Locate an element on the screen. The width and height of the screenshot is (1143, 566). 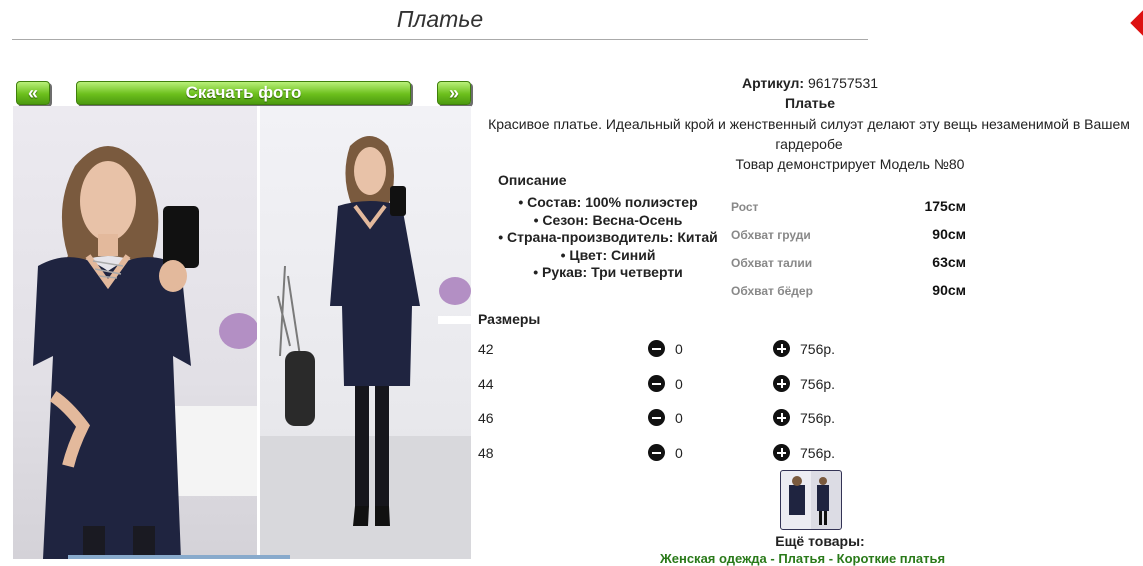
more-products-heading: Ещё товары: is located at coordinates (820, 541).